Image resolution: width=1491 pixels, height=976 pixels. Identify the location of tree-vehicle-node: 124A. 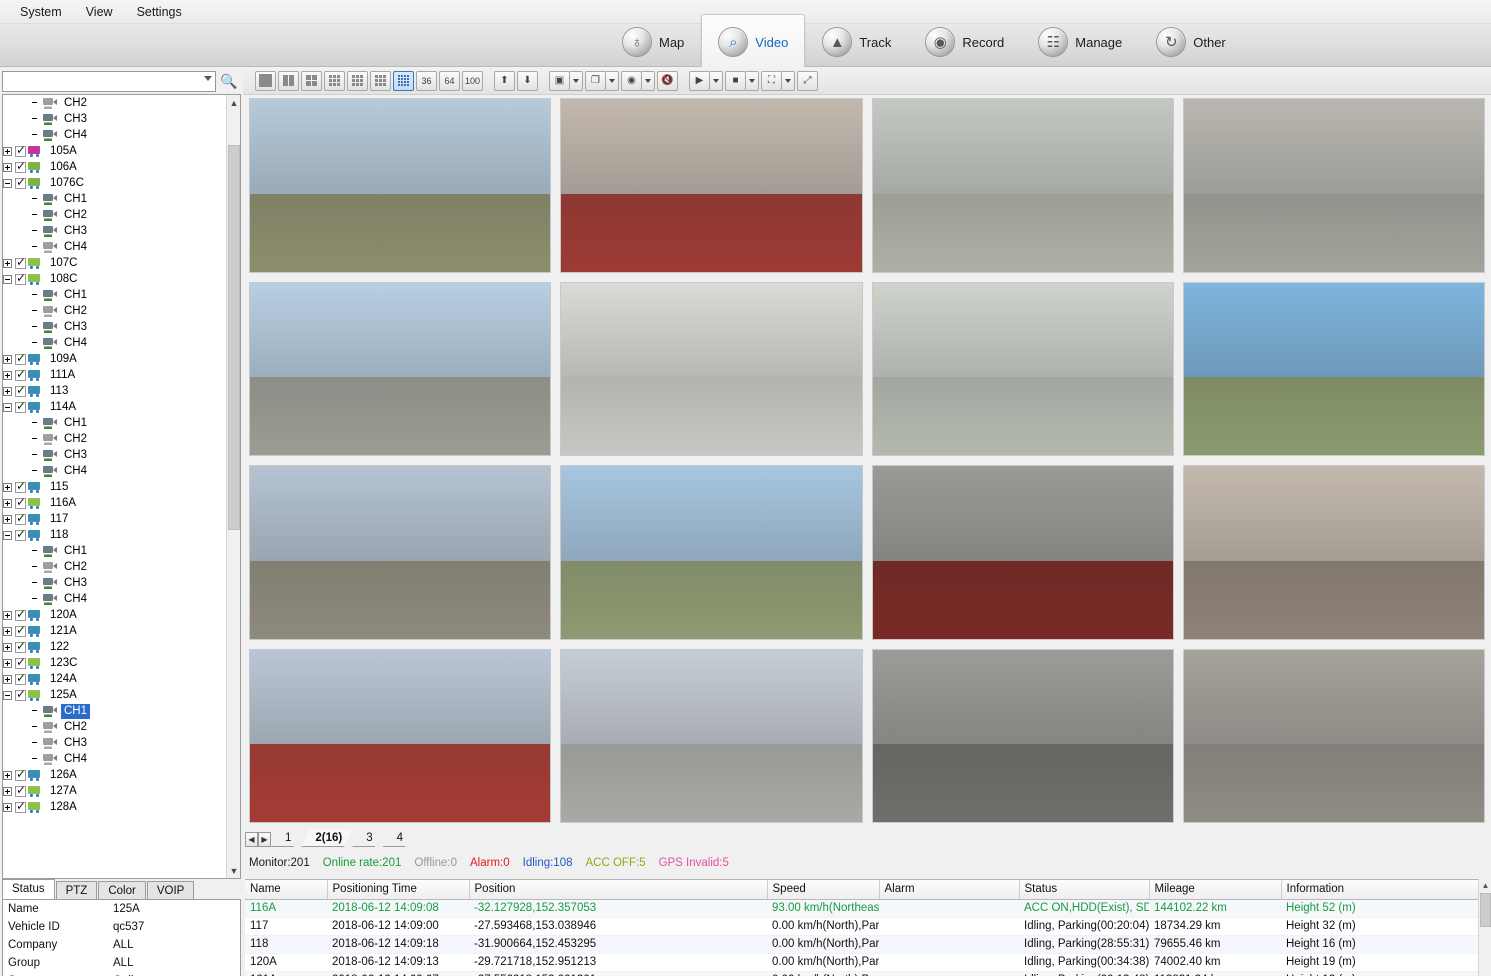
(114, 679).